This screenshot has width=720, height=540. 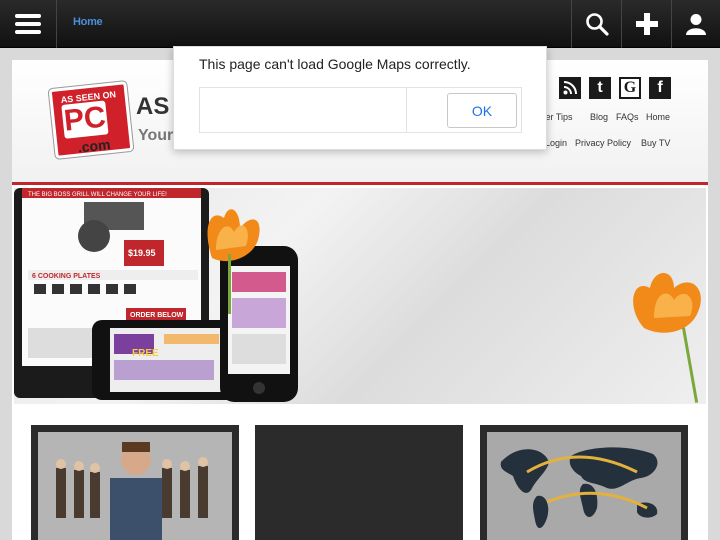 I want to click on site-logo: AS SEEN ON PC .com, so click(x=91, y=120).